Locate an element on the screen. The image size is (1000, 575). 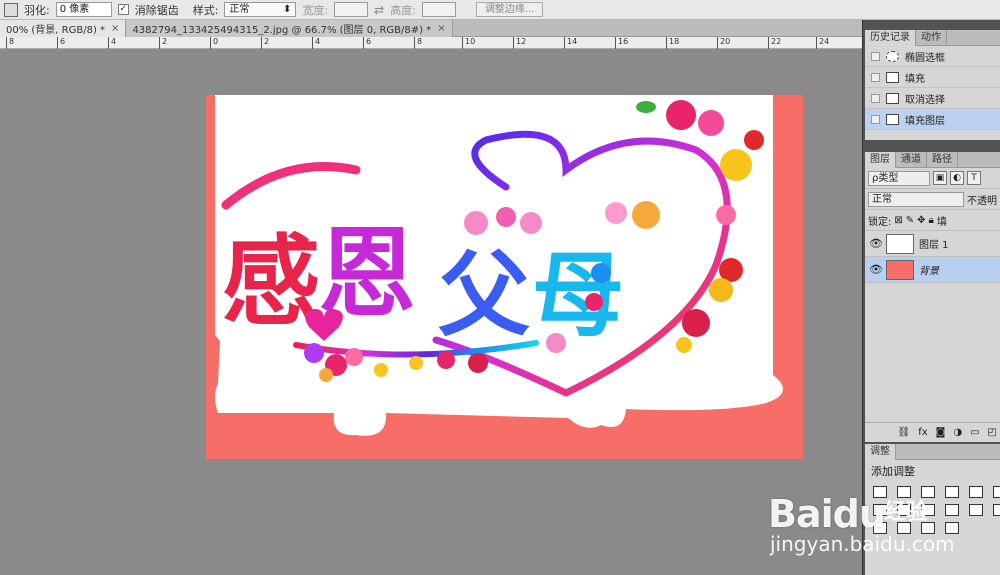
lock-all-icon: 🔒︎ is located at coordinates (931, 220).